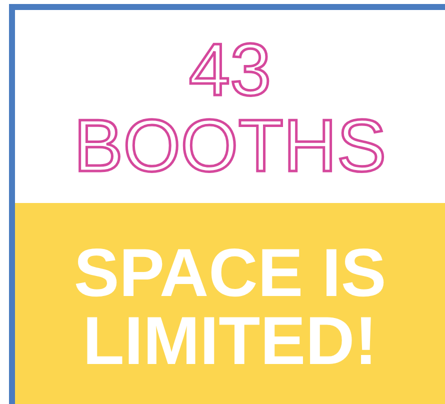 This screenshot has width=445, height=404. Describe the element at coordinates (230, 146) in the screenshot. I see `booths-heading: BOOTHS` at that location.